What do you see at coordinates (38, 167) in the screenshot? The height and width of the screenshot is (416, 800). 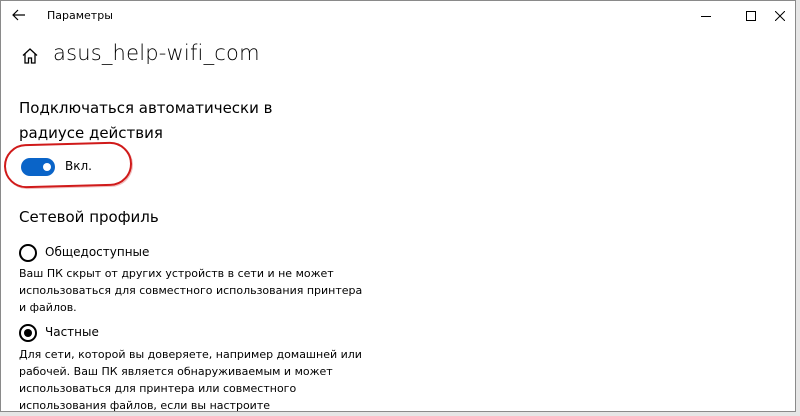 I see `toggle-switch` at bounding box center [38, 167].